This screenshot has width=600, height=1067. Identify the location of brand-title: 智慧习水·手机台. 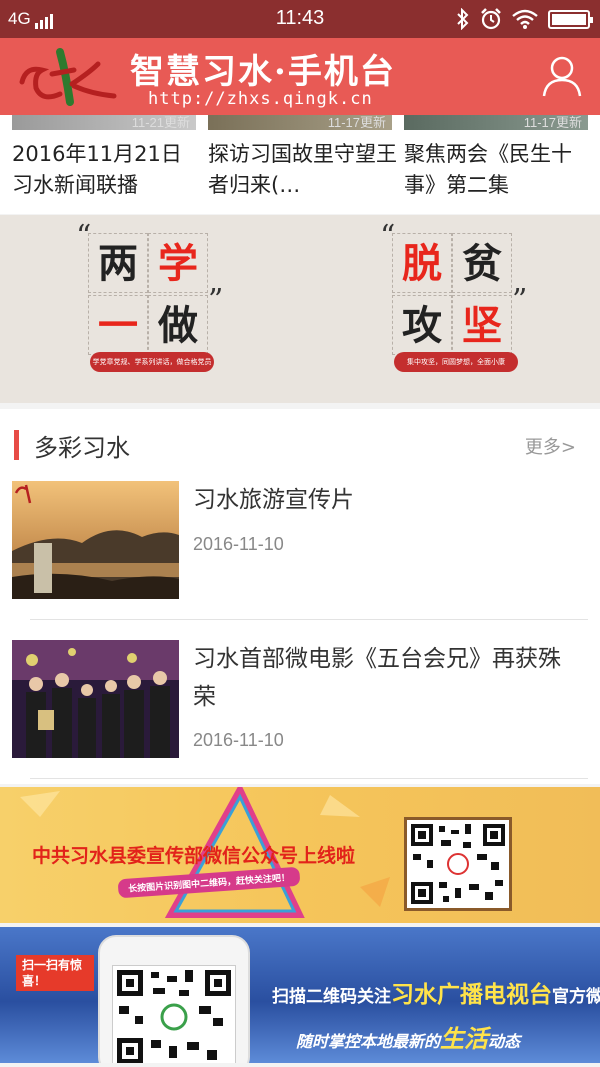
(263, 72).